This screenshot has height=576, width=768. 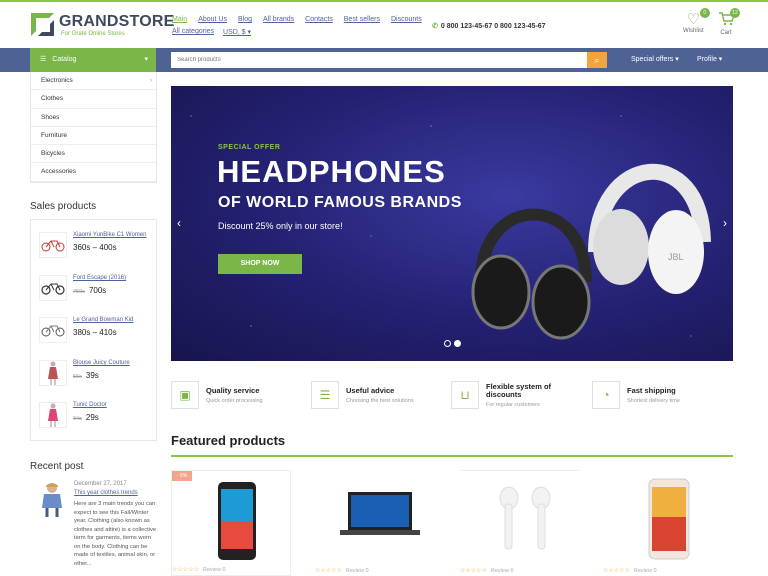 I want to click on sale-item-price: 34s 29s, so click(x=86, y=417).